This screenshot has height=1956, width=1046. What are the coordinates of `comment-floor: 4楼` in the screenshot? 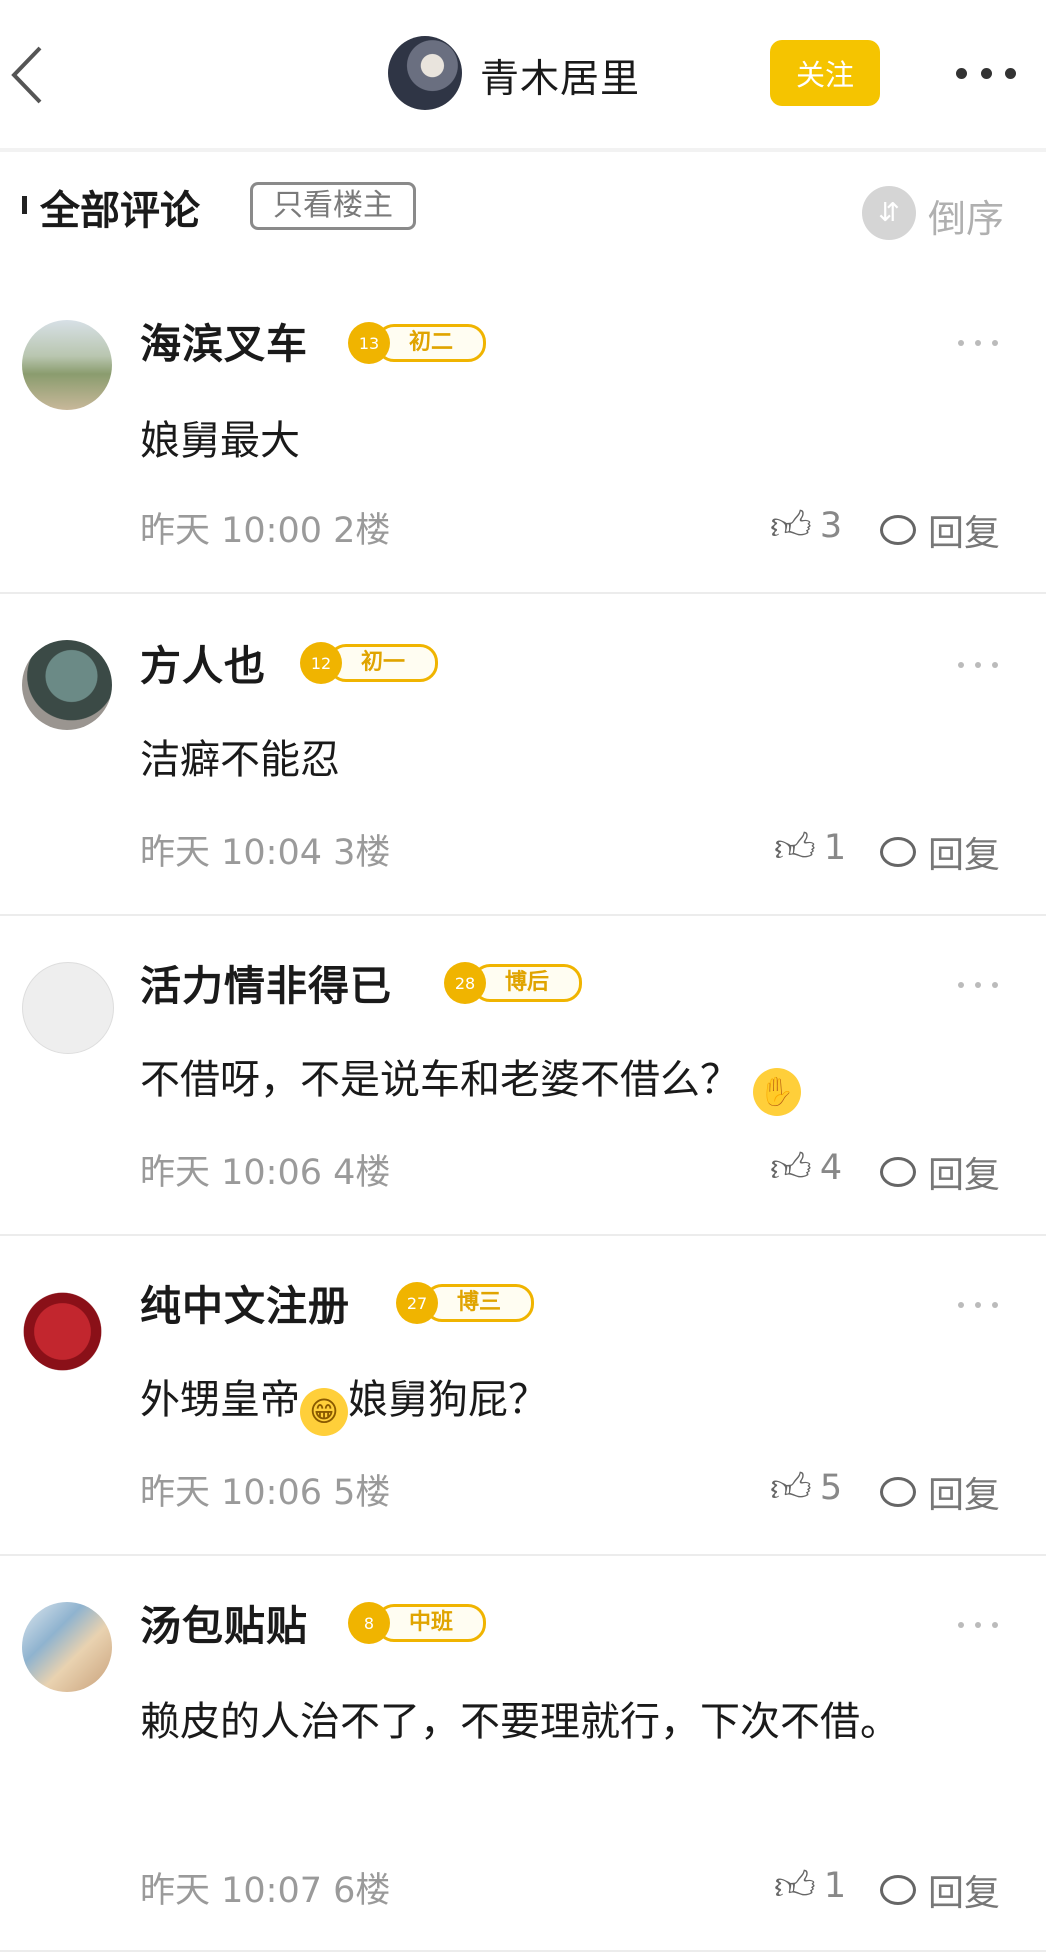 It's located at (362, 1173).